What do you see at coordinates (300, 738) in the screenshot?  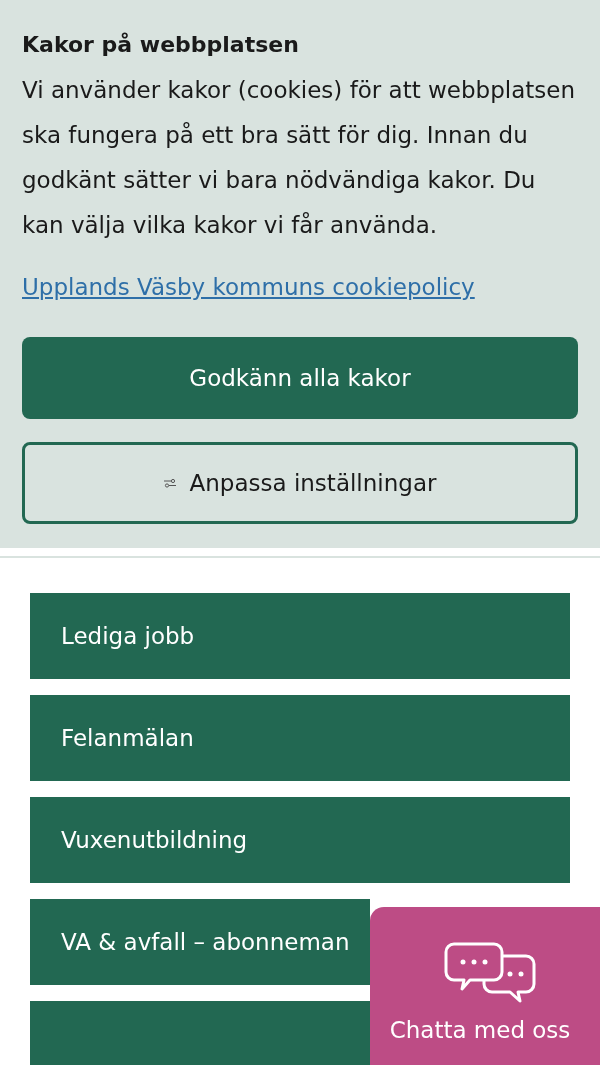 I see `quick-link: Felanmälan` at bounding box center [300, 738].